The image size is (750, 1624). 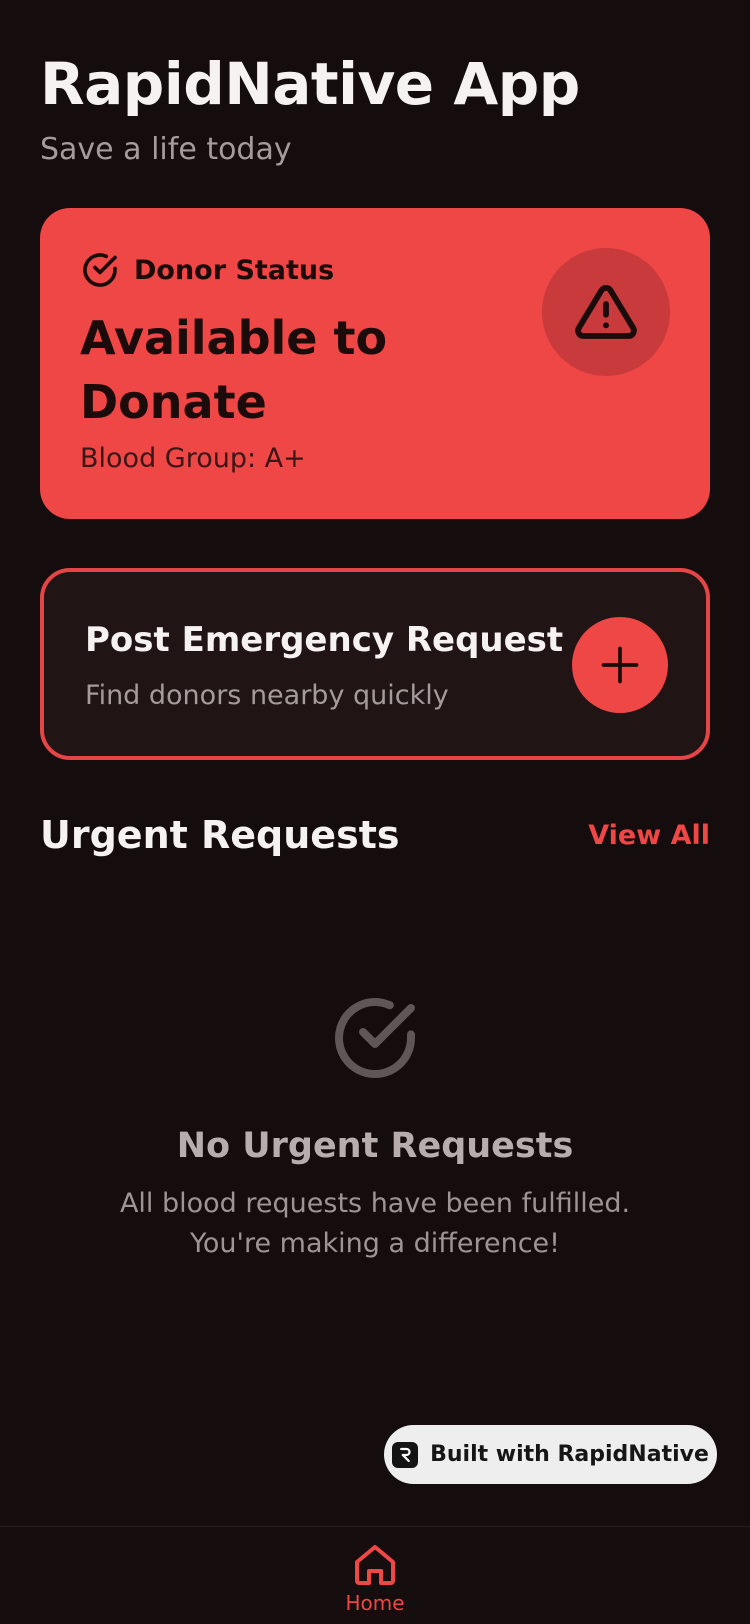 I want to click on add-request-button, so click(x=620, y=665).